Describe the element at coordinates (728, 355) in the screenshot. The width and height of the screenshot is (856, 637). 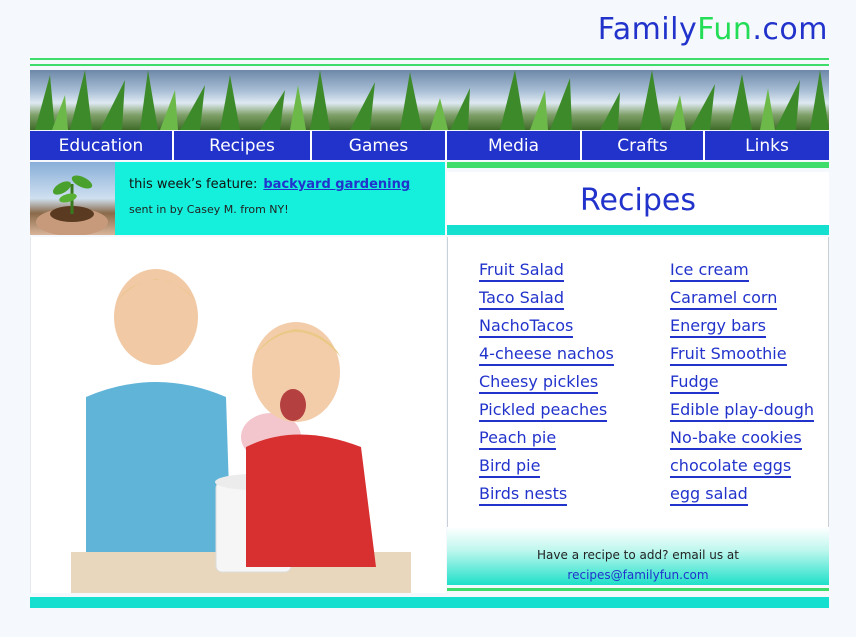
I see `recipe-label: Fruit Smoothie` at that location.